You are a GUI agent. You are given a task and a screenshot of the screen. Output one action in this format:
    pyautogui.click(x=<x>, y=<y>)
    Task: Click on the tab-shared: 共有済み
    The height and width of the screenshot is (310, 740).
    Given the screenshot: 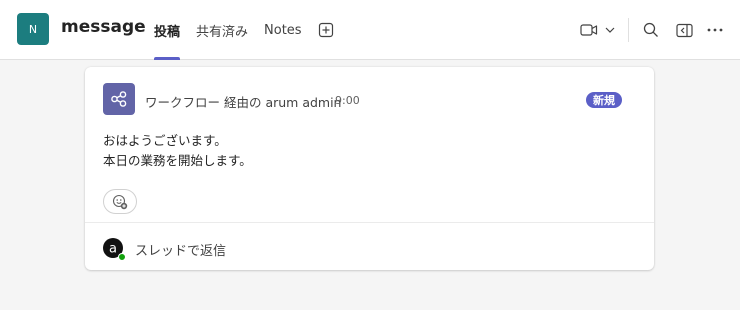 What is the action you would take?
    pyautogui.click(x=222, y=30)
    